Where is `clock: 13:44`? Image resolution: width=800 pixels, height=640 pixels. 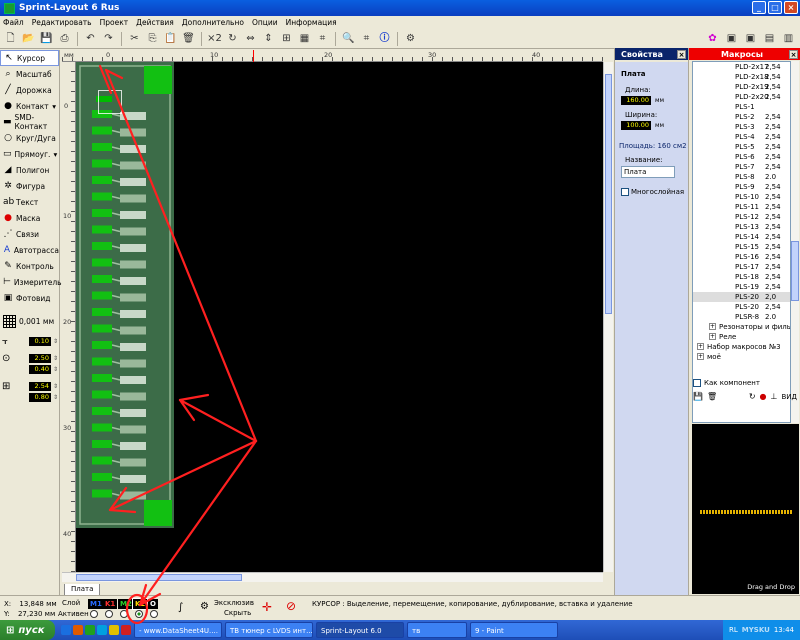
clock: 13:44 is located at coordinates (784, 630).